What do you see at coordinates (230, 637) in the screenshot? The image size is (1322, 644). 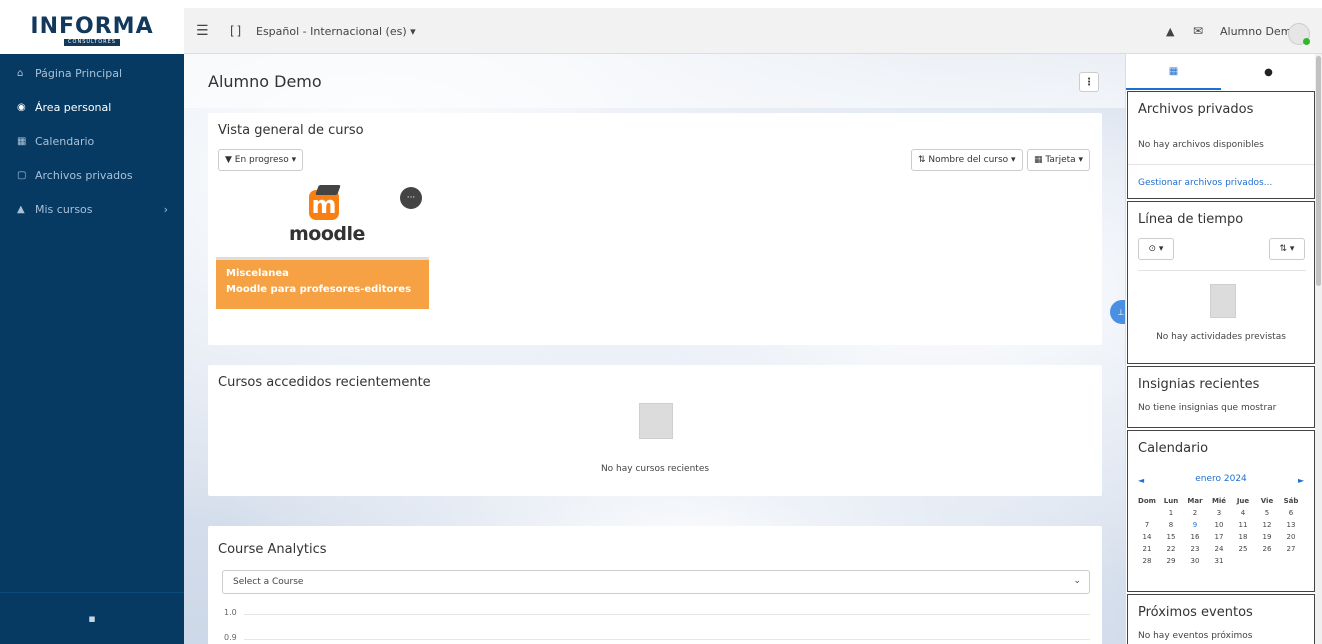 I see `y-axis-tick: 0.9` at bounding box center [230, 637].